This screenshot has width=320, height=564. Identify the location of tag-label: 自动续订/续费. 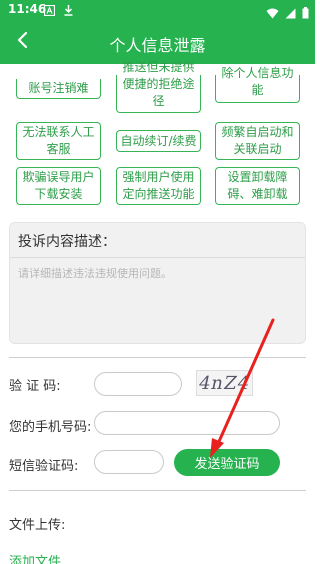
(158, 140).